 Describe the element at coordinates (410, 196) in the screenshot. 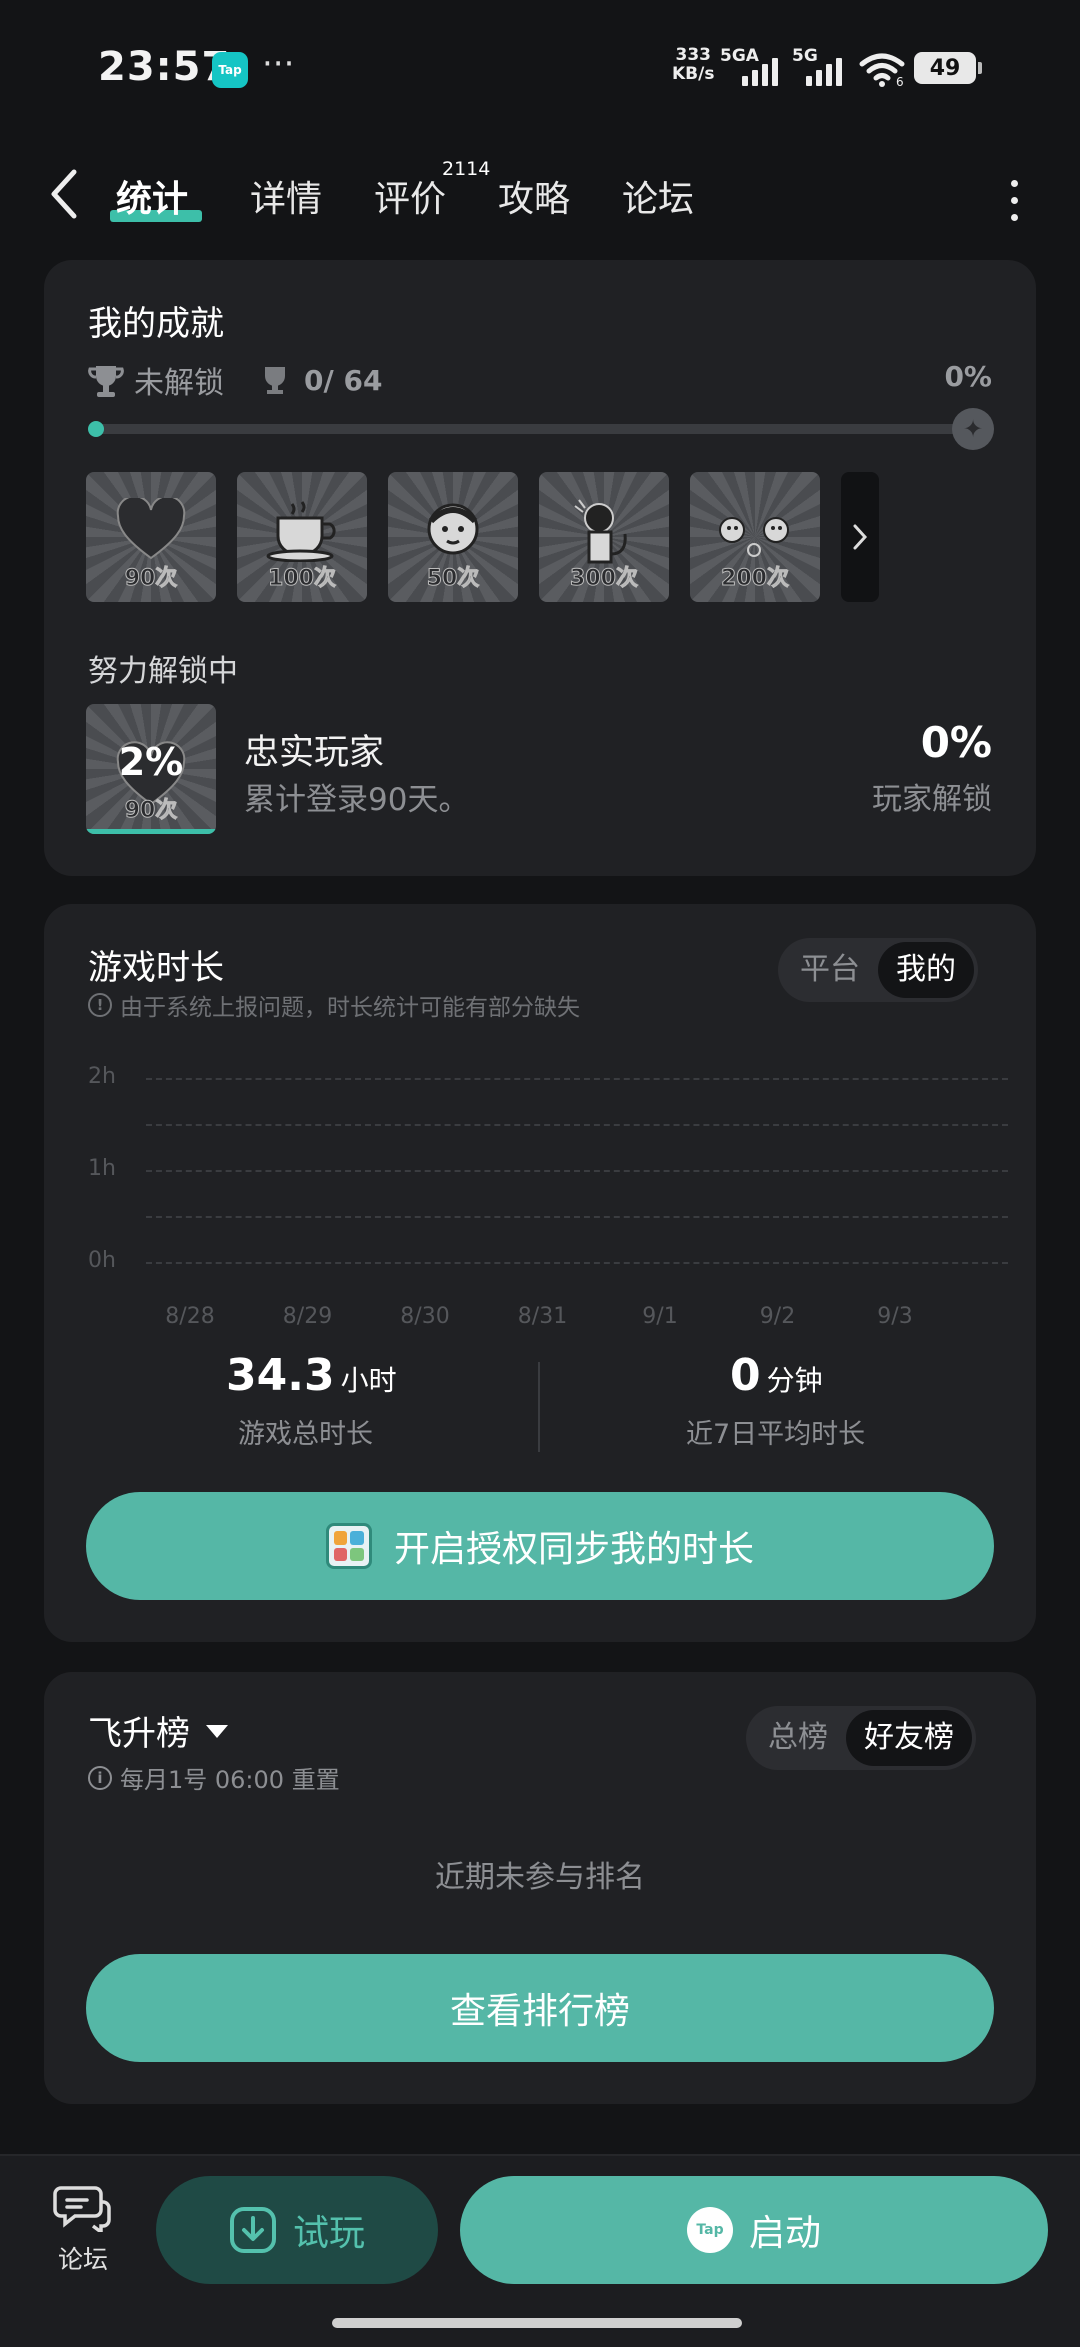

I see `tab-reviews: 评价` at that location.